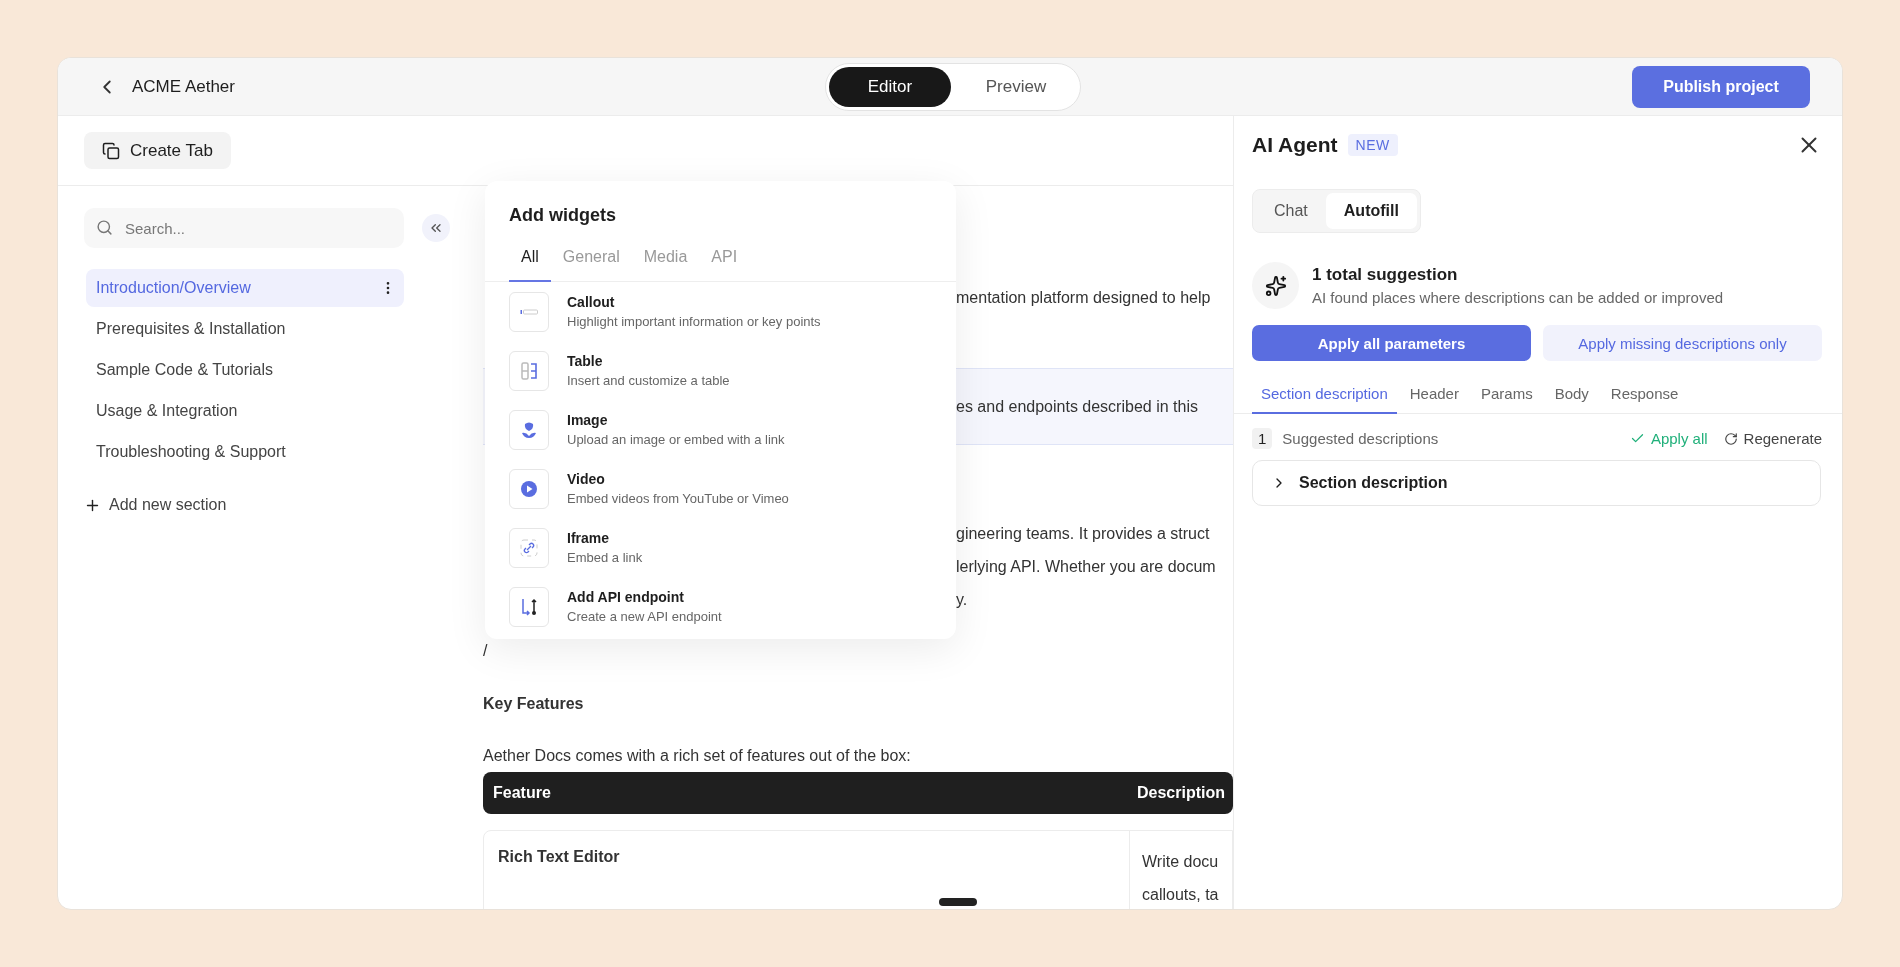 The height and width of the screenshot is (967, 1900). I want to click on new-badge: NEW, so click(1372, 145).